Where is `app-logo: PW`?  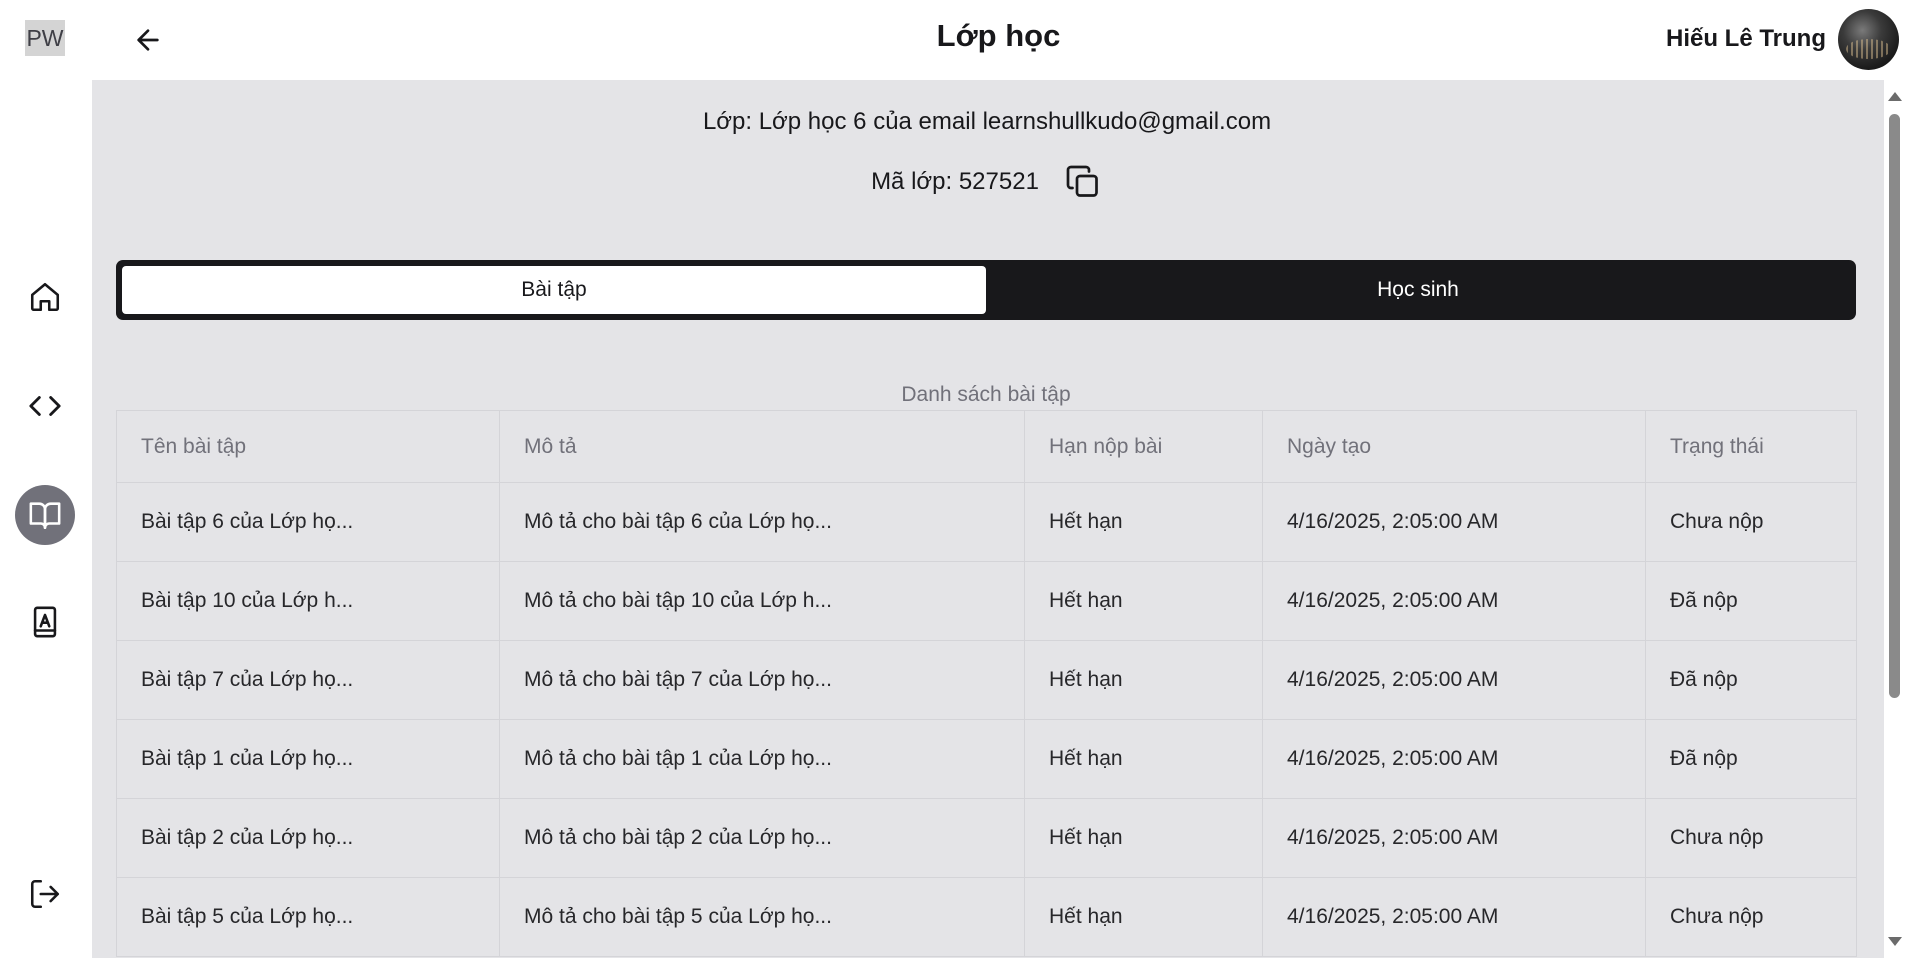
app-logo: PW is located at coordinates (45, 38).